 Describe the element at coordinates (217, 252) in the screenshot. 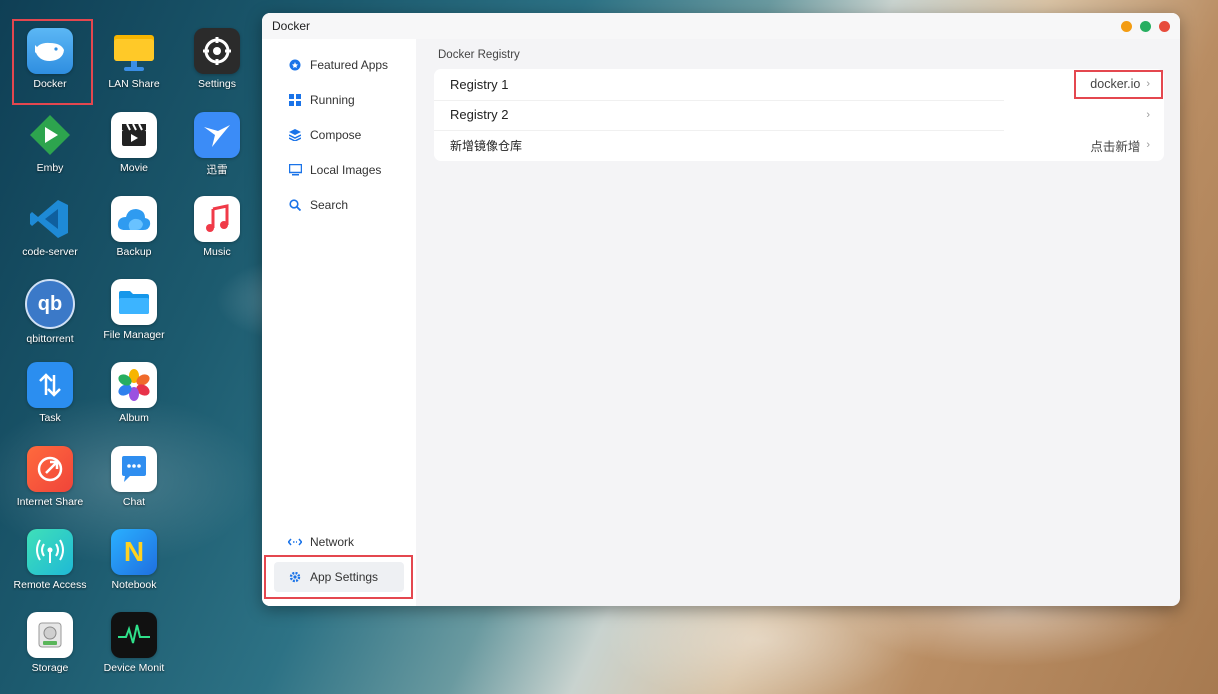

I see `desktop-icon-label: Music` at that location.